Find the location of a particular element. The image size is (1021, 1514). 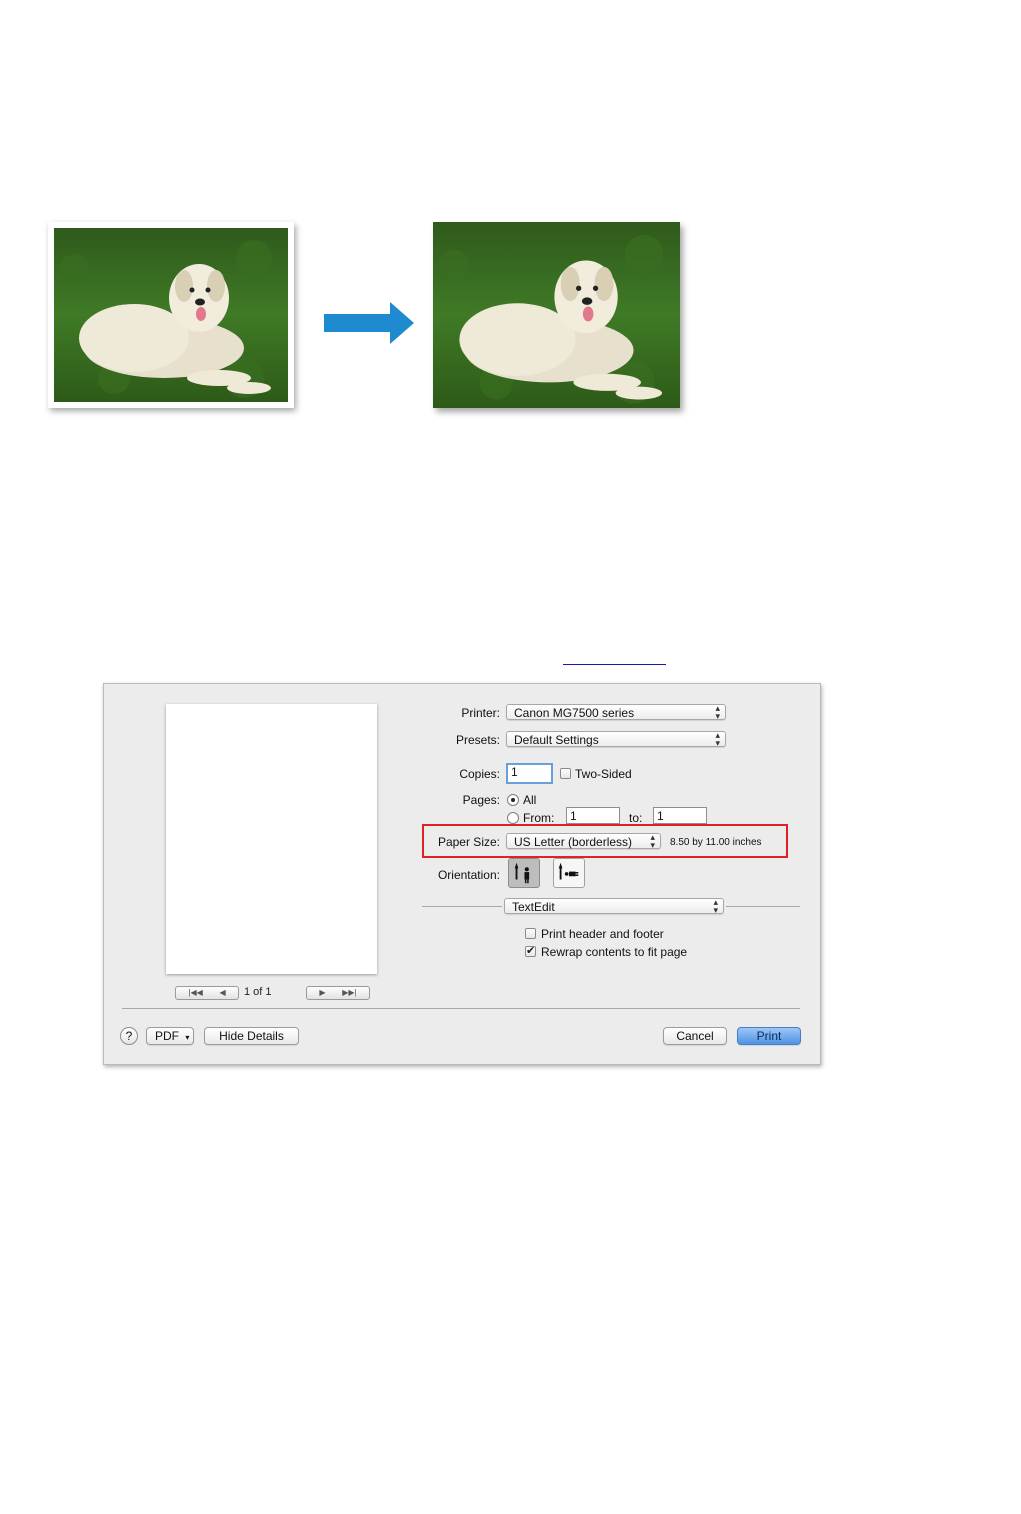

pdf-button: PDF ▾ is located at coordinates (170, 1036).